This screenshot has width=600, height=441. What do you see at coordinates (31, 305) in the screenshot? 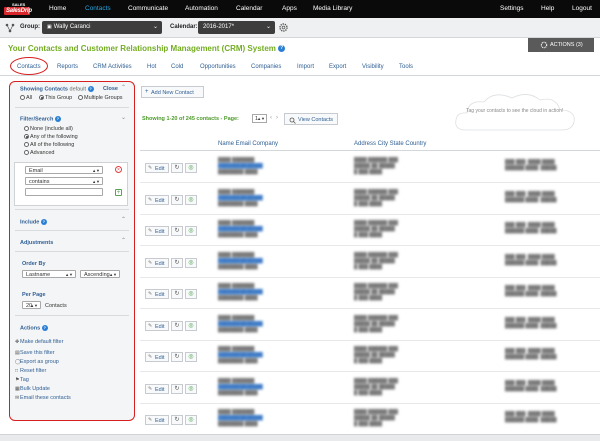
I see `per-page-select: 20 ▲▼` at bounding box center [31, 305].